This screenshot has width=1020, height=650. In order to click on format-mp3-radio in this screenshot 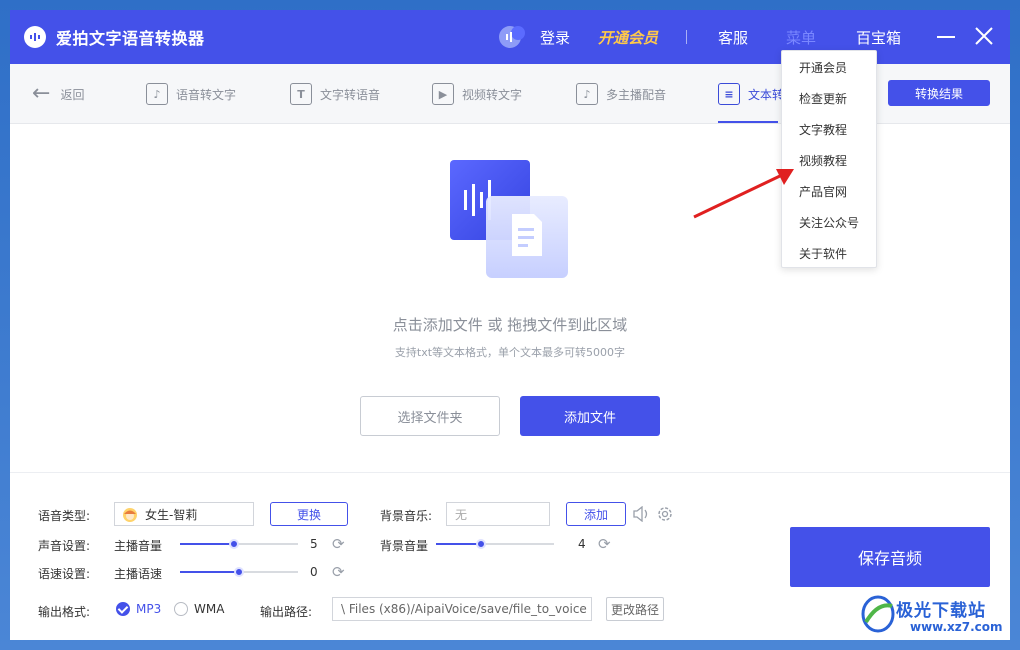, I will do `click(123, 609)`.